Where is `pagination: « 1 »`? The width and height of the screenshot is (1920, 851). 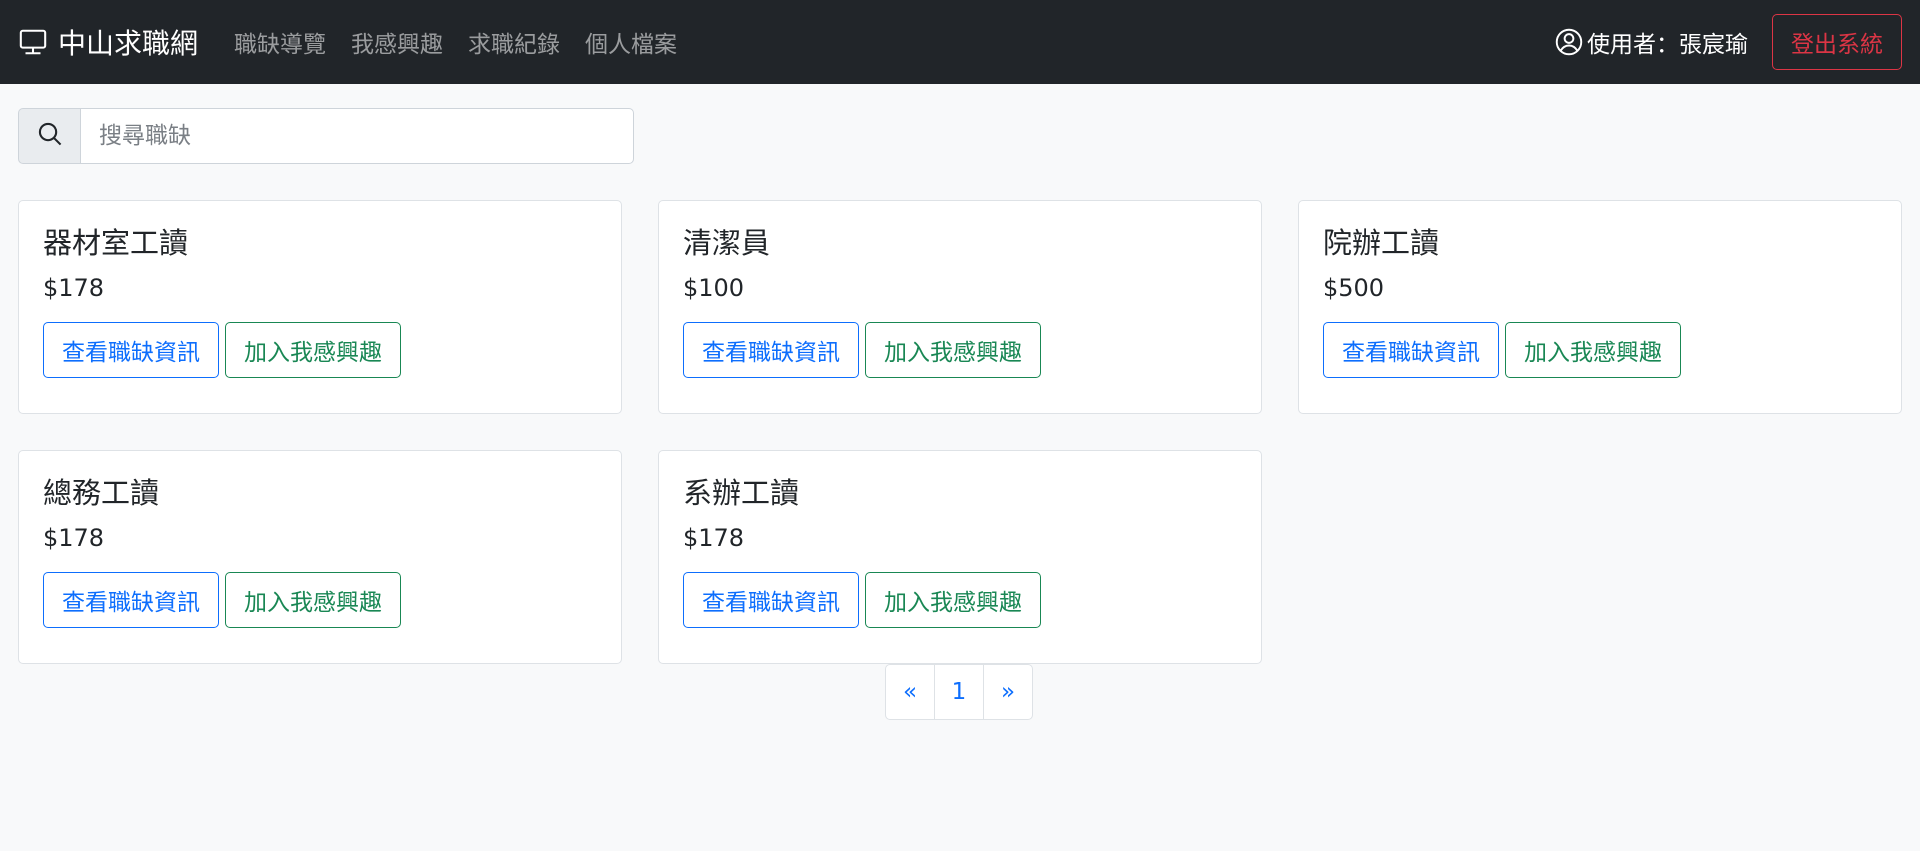
pagination: « 1 » is located at coordinates (959, 692).